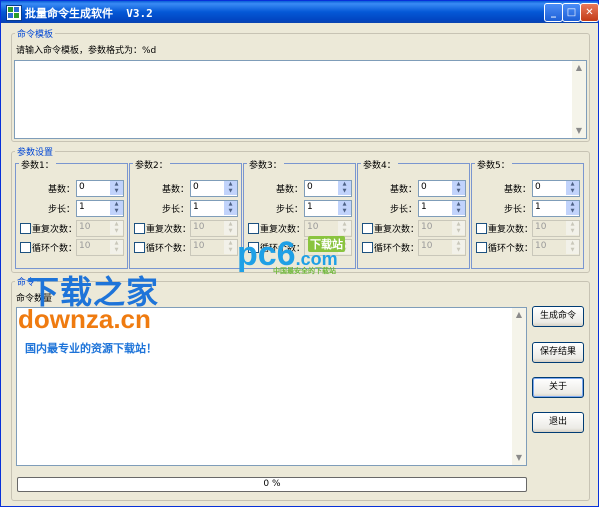  I want to click on title-bar: 批量命令生成软件 V3.2 _ □ ✕, so click(300, 12).